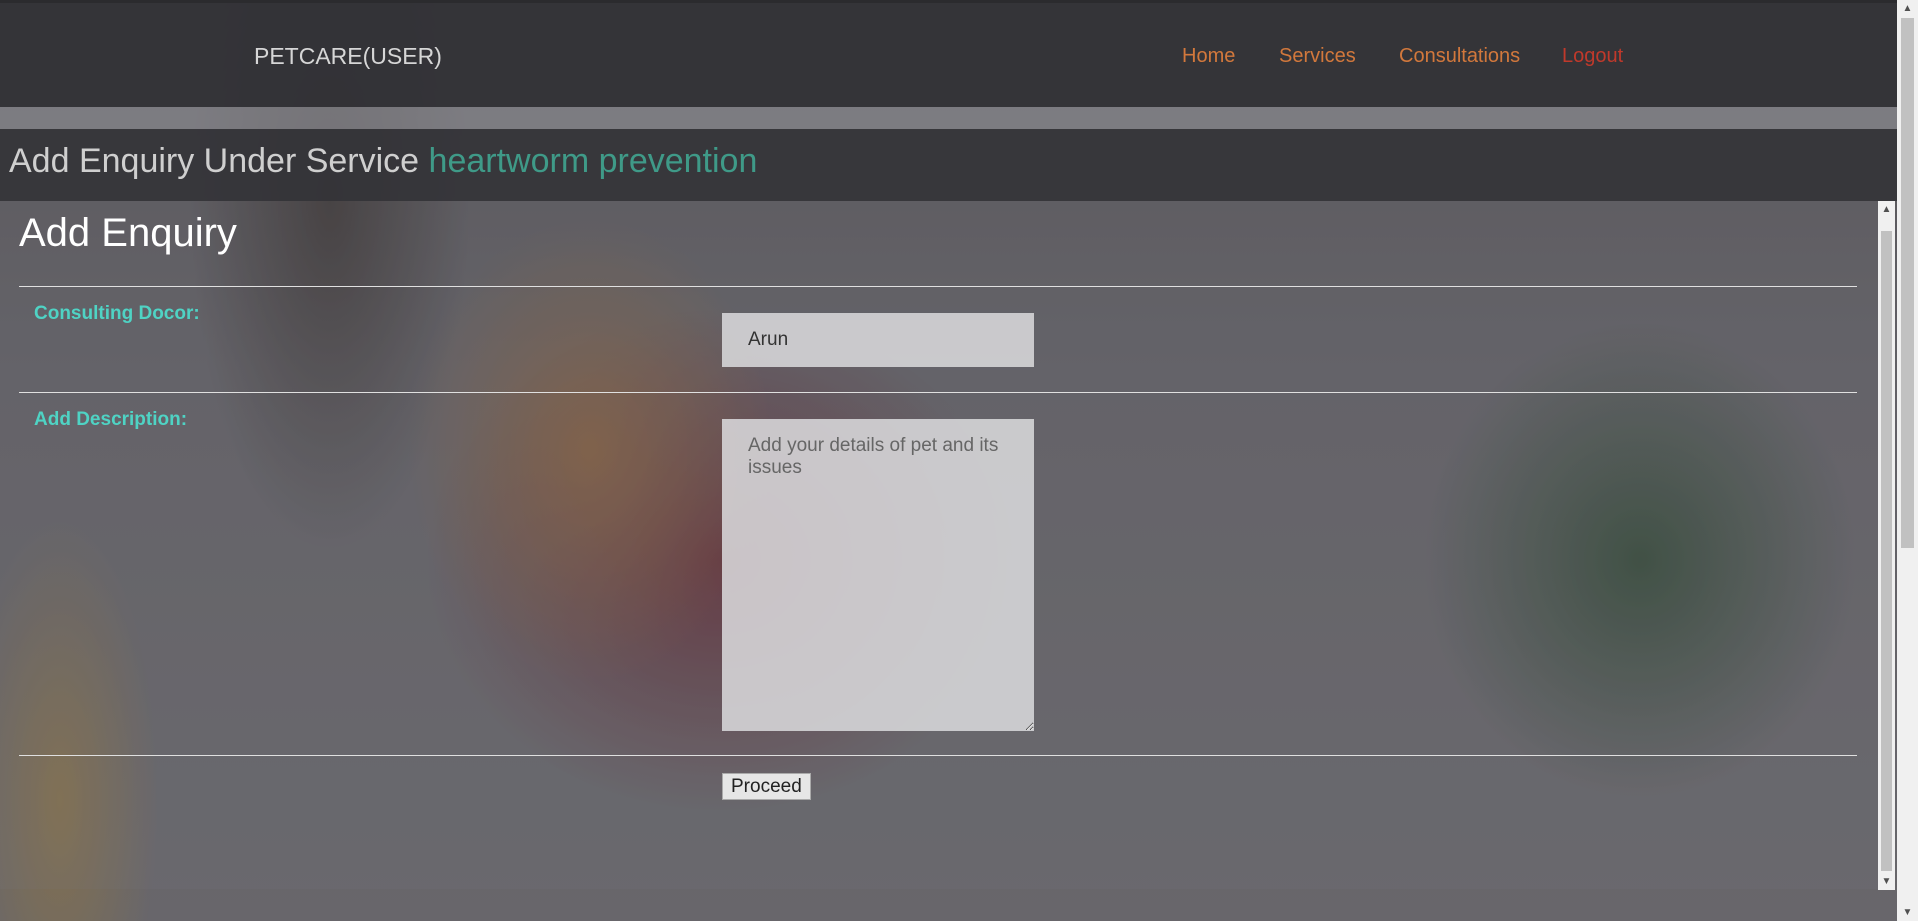  What do you see at coordinates (1208, 56) in the screenshot?
I see `nav-home-link: Home` at bounding box center [1208, 56].